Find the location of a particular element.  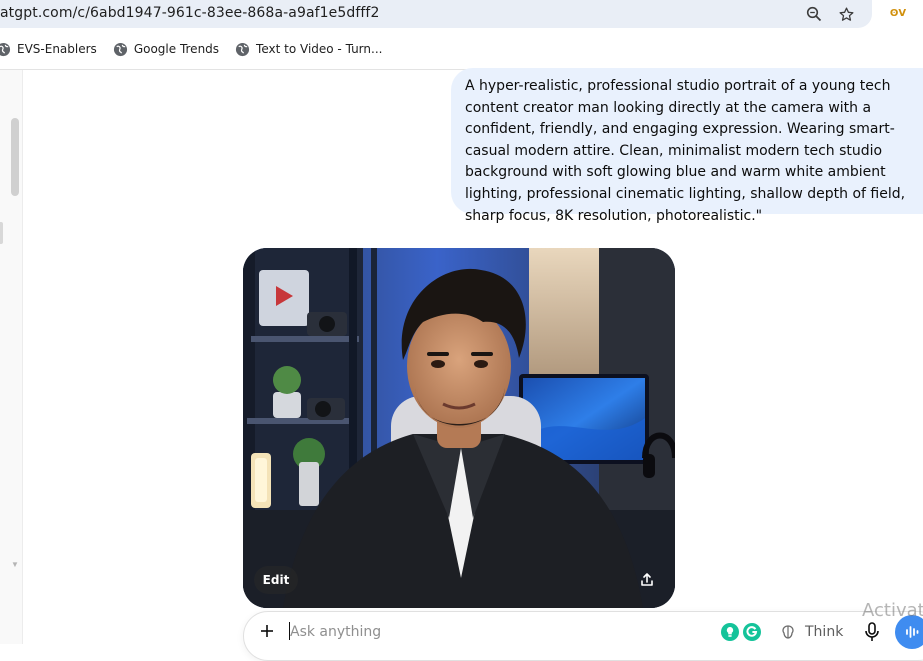

sidebar-item-edge is located at coordinates (1, 233).